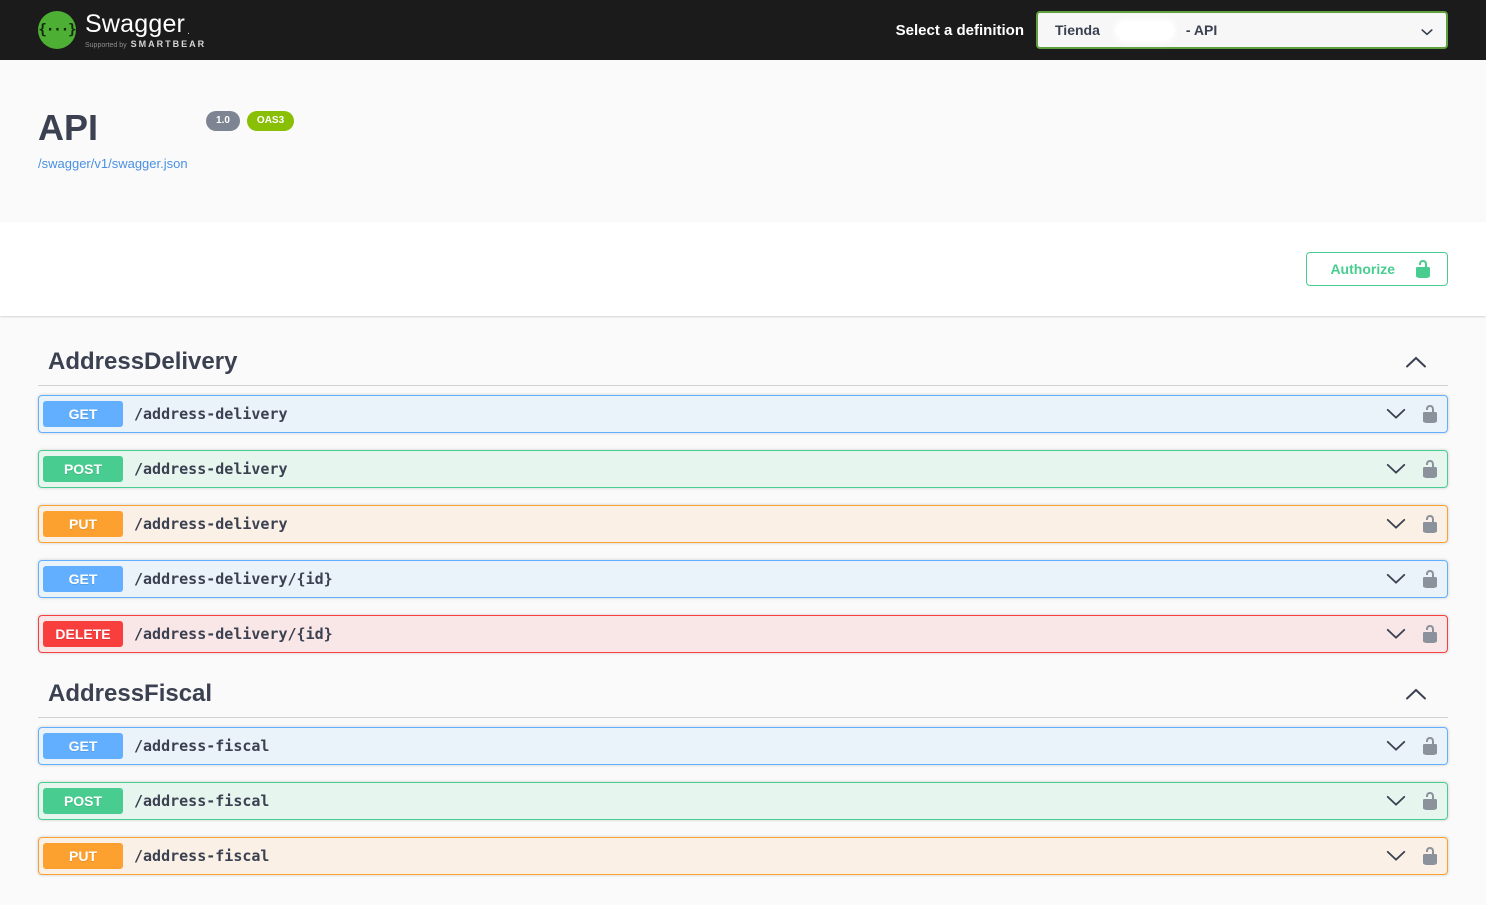  I want to click on page-title: API, so click(68, 127).